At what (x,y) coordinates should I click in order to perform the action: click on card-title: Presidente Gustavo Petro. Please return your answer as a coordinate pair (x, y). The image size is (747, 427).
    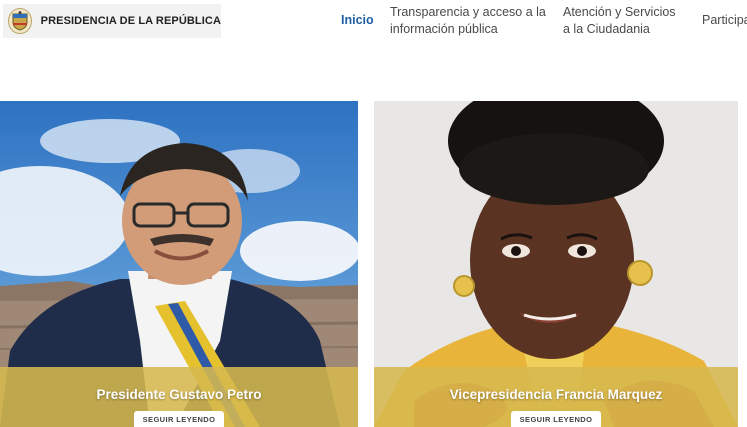
    Looking at the image, I should click on (179, 394).